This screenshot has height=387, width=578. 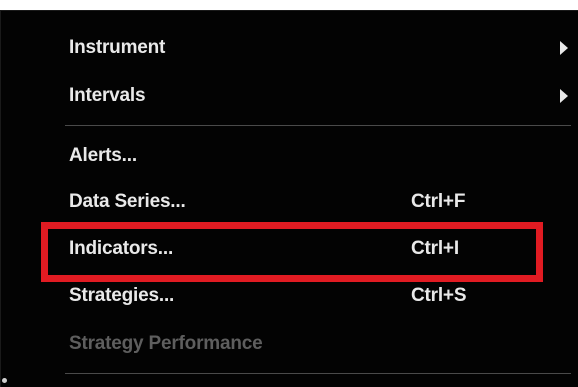 What do you see at coordinates (117, 47) in the screenshot?
I see `menu-item-label: Instrument` at bounding box center [117, 47].